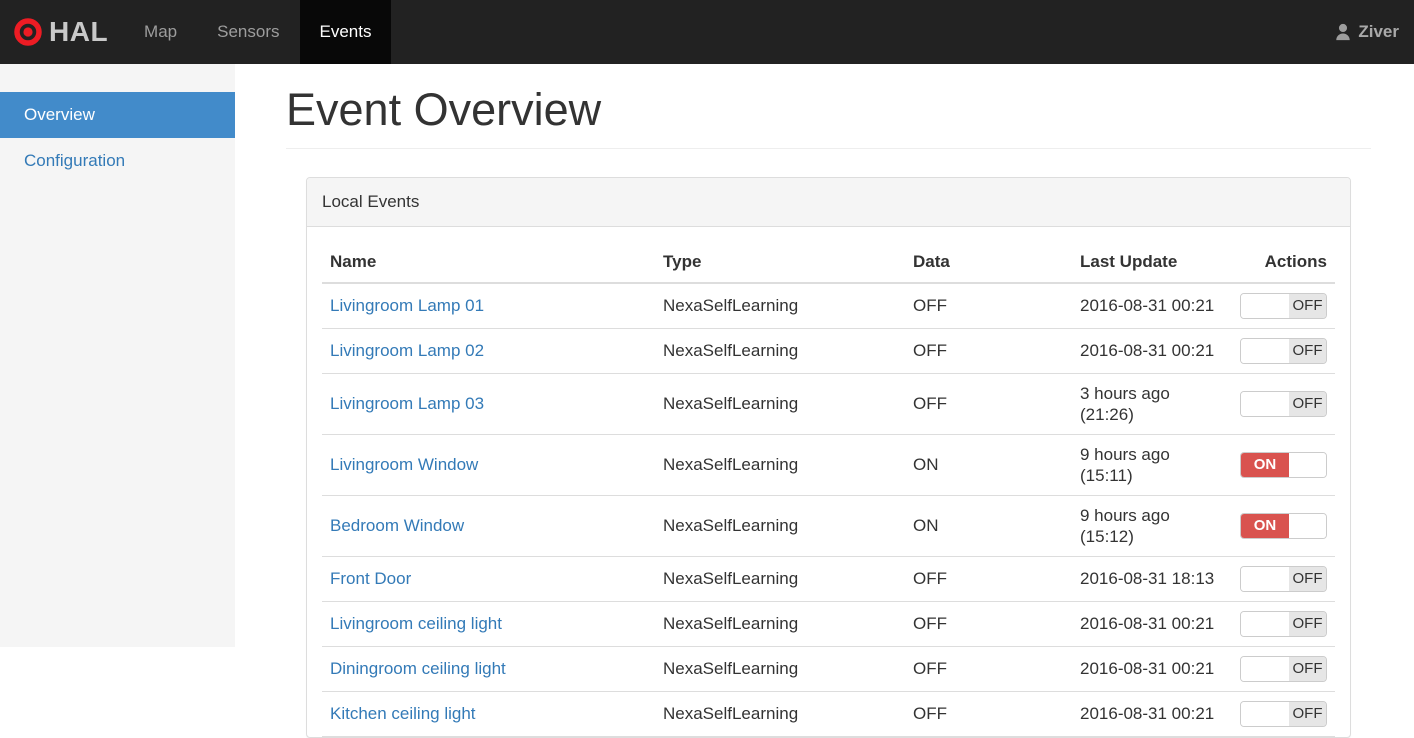 The width and height of the screenshot is (1414, 738). What do you see at coordinates (403, 713) in the screenshot?
I see `event-name-link: Kitchen ceiling light` at bounding box center [403, 713].